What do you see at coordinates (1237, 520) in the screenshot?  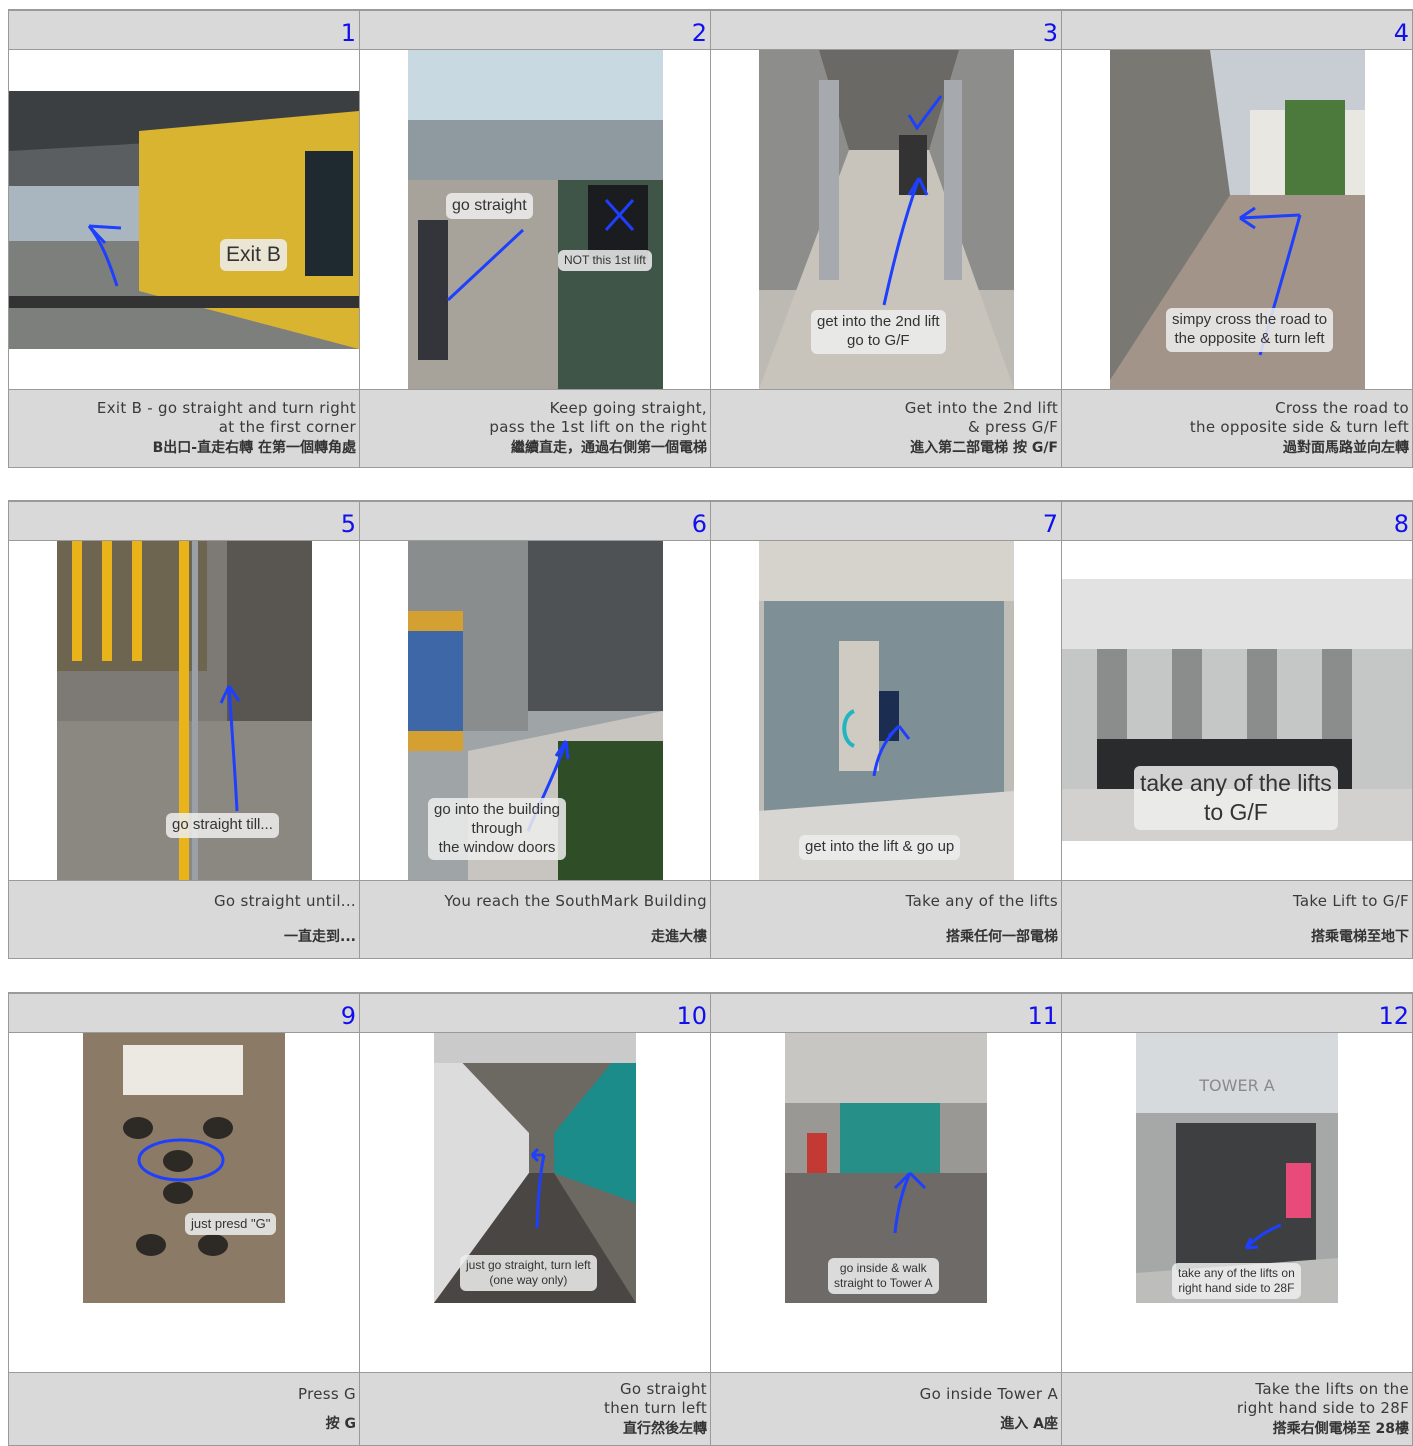 I see `step-number: 8` at bounding box center [1237, 520].